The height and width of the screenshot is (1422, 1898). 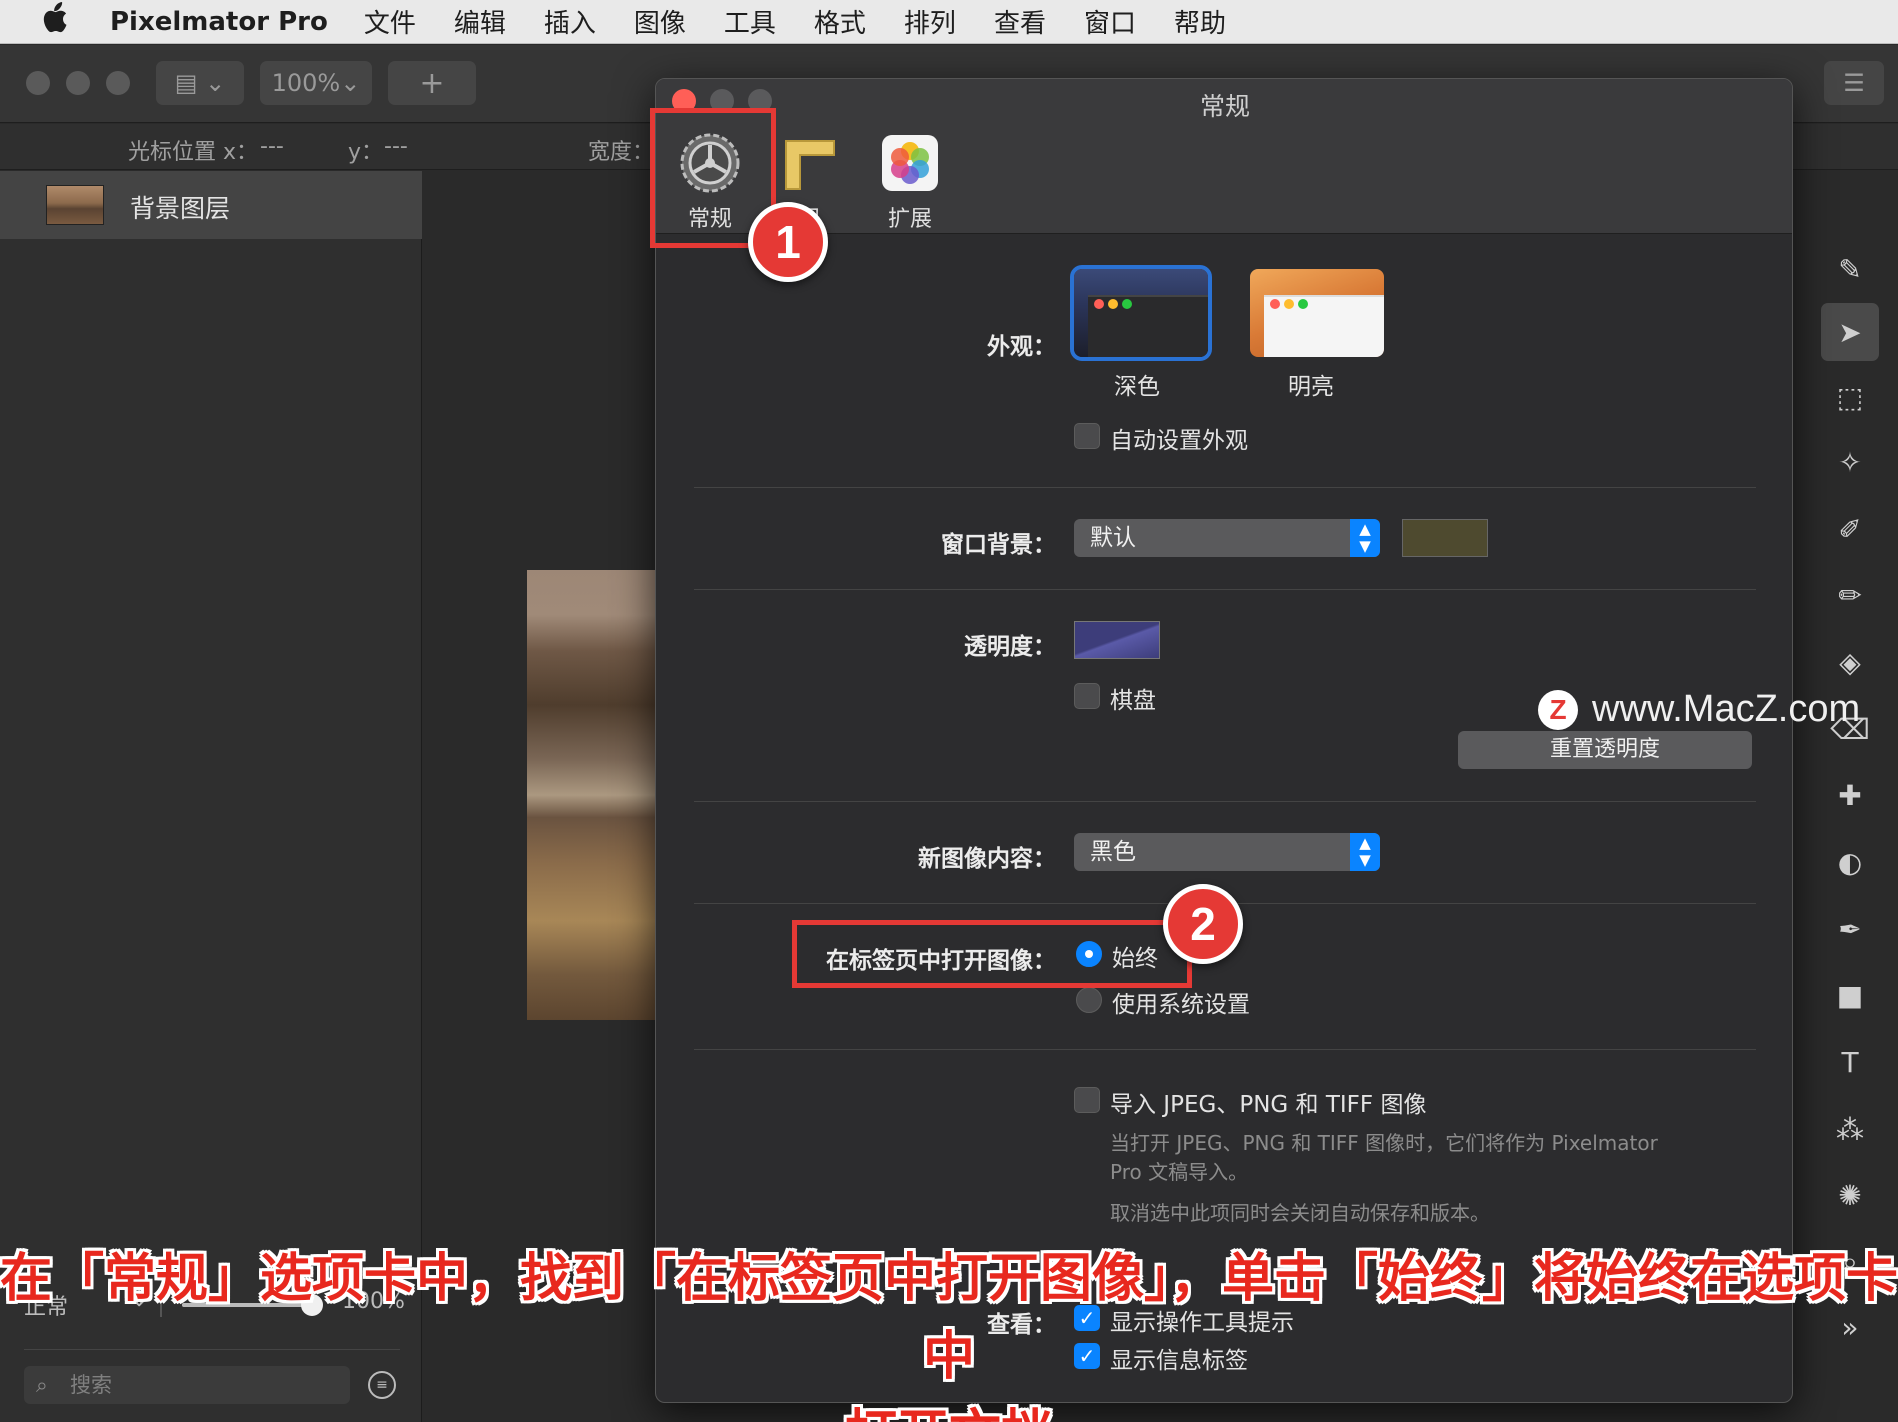 I want to click on width-label: 宽度：, so click(x=621, y=152).